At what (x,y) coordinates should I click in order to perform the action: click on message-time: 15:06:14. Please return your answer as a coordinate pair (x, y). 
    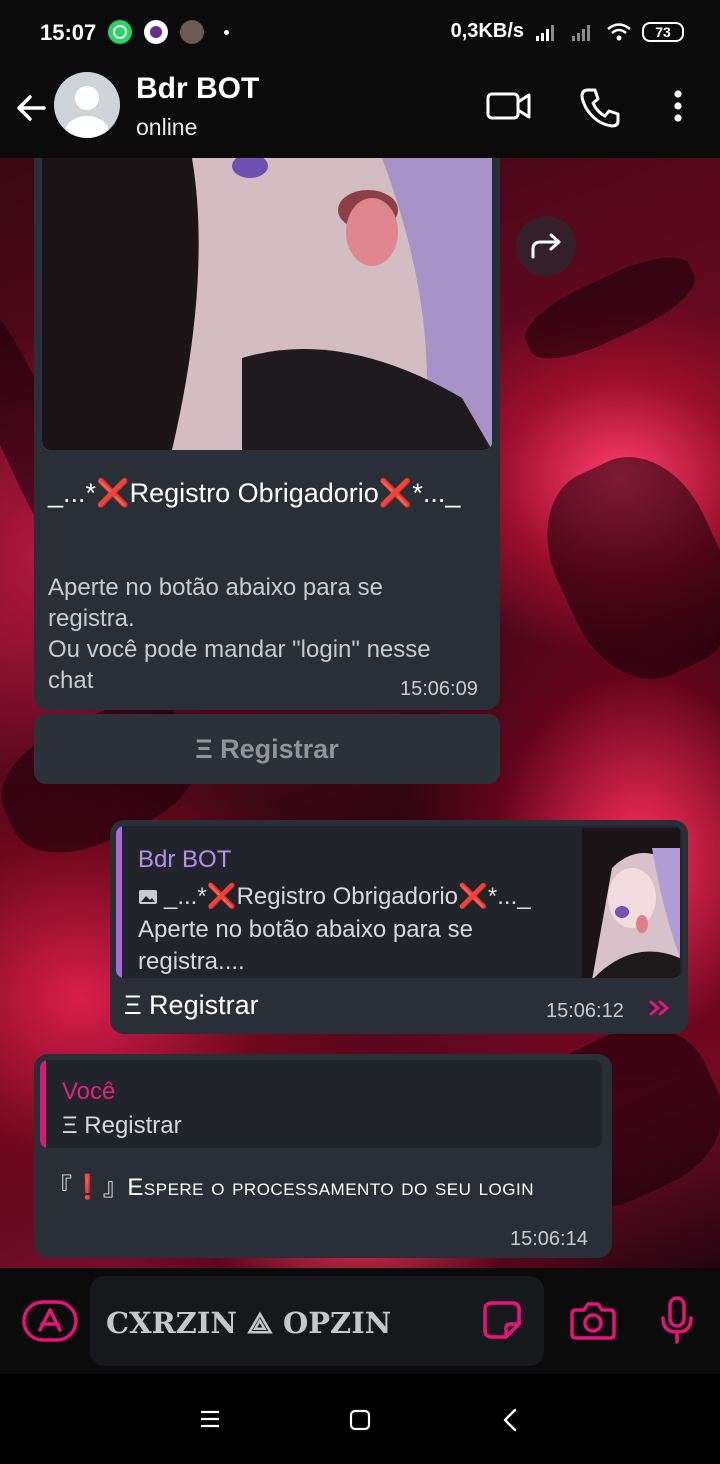
    Looking at the image, I should click on (549, 1239).